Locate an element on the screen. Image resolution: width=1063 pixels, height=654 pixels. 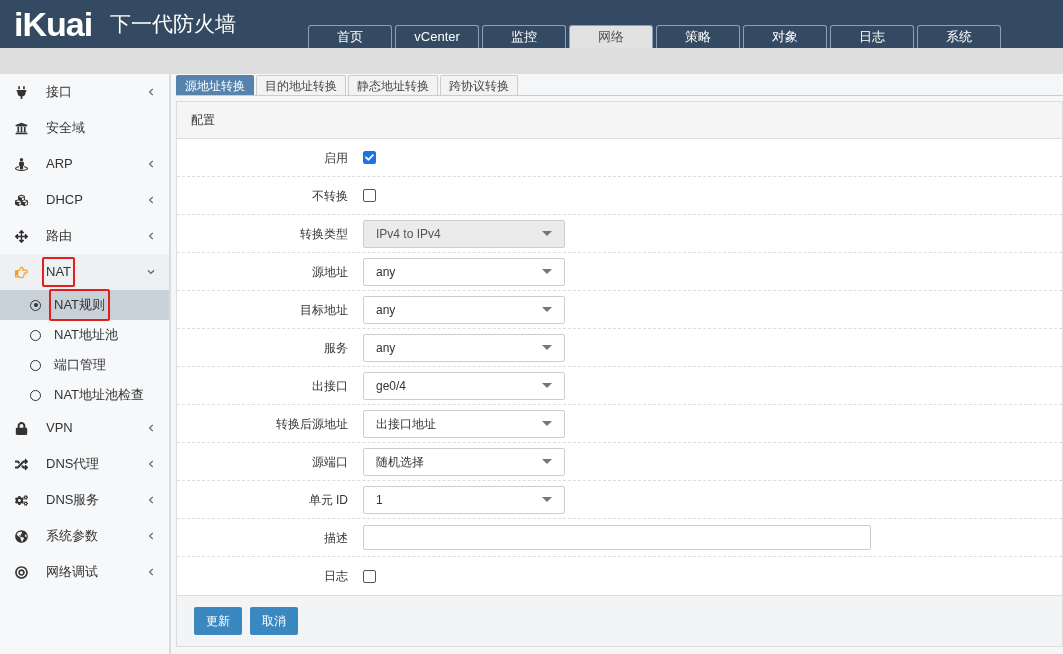
pointing-hand-icon is located at coordinates (21, 272).